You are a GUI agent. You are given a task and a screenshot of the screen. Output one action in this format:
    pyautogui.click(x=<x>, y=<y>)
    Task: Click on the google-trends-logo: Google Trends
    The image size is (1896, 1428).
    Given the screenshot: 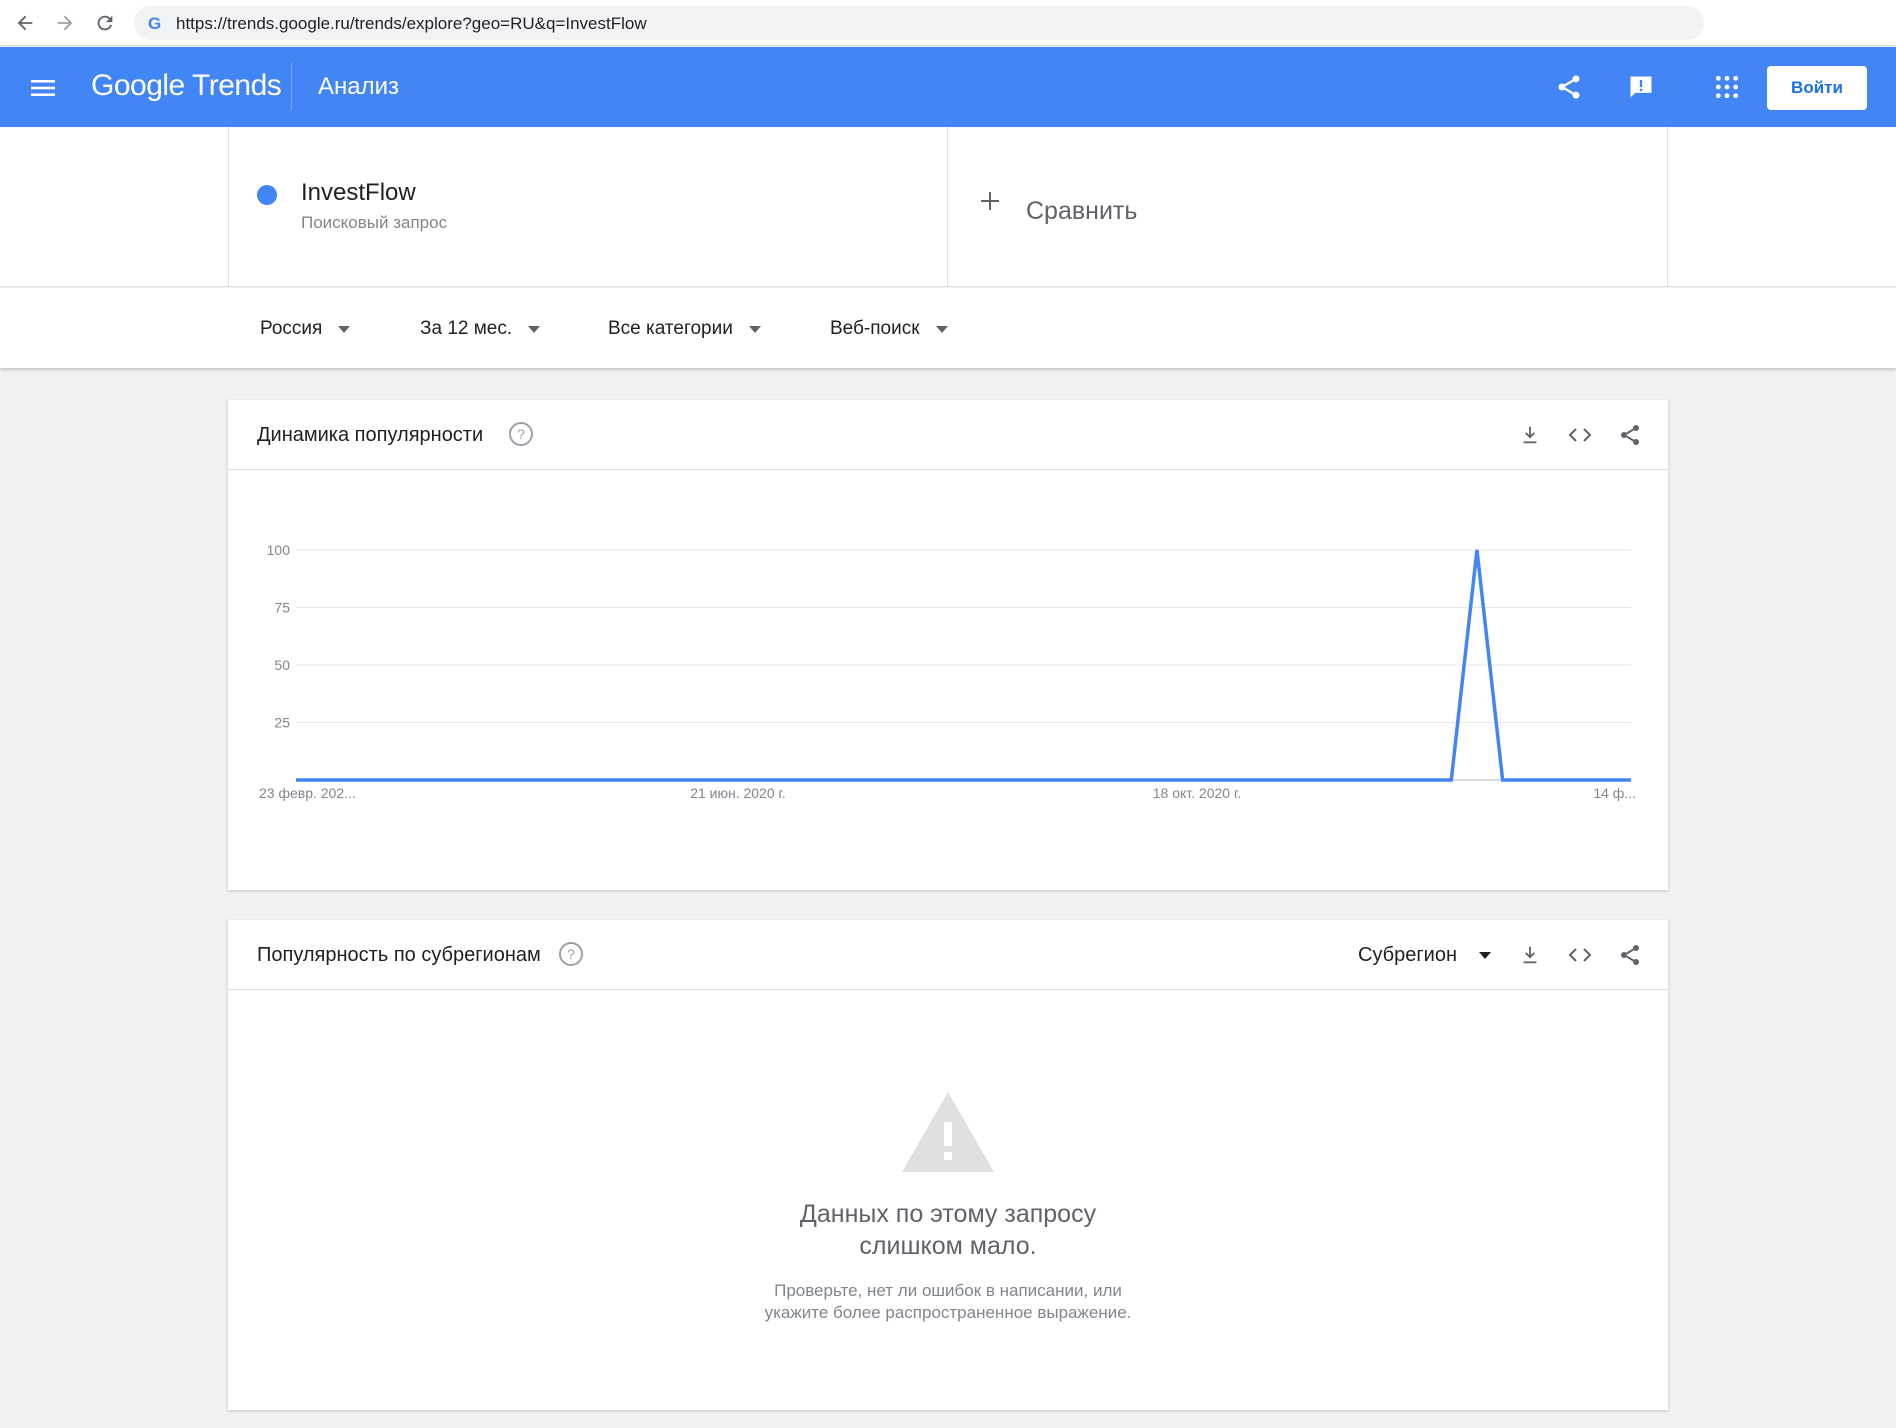 What is the action you would take?
    pyautogui.click(x=186, y=86)
    